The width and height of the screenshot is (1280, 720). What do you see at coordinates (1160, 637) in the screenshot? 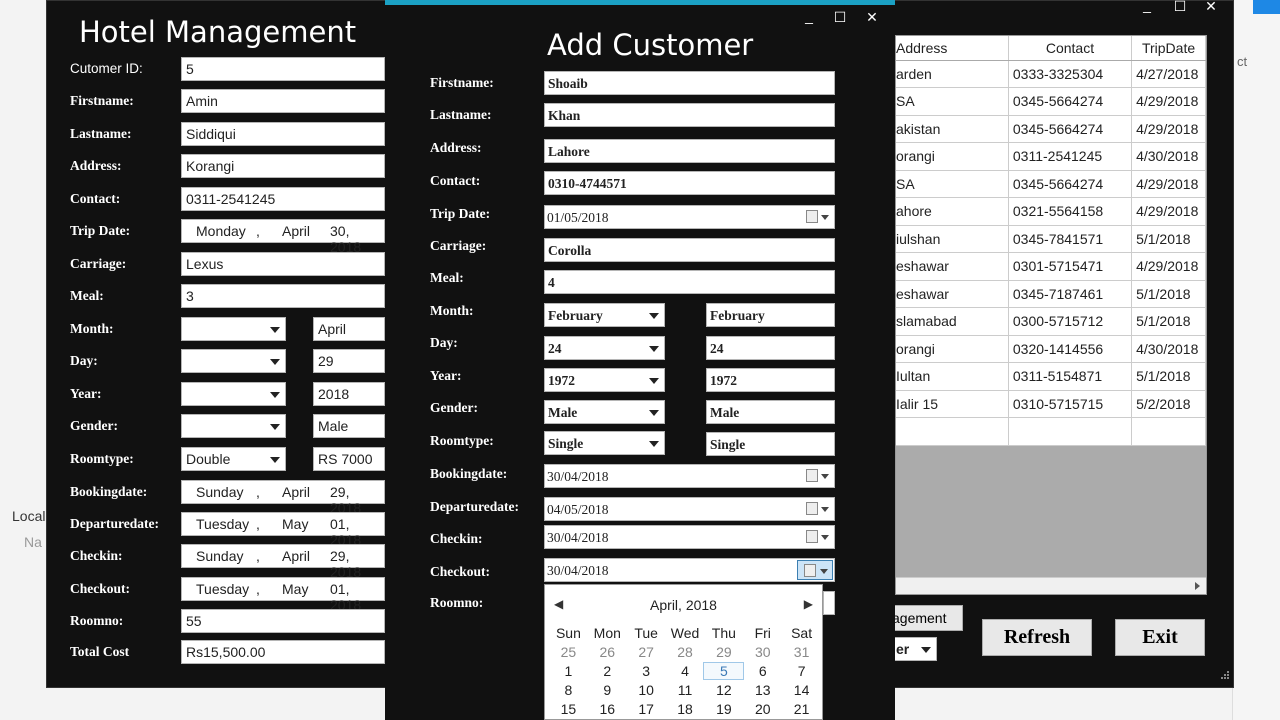
I see `exit-button: Exit` at bounding box center [1160, 637].